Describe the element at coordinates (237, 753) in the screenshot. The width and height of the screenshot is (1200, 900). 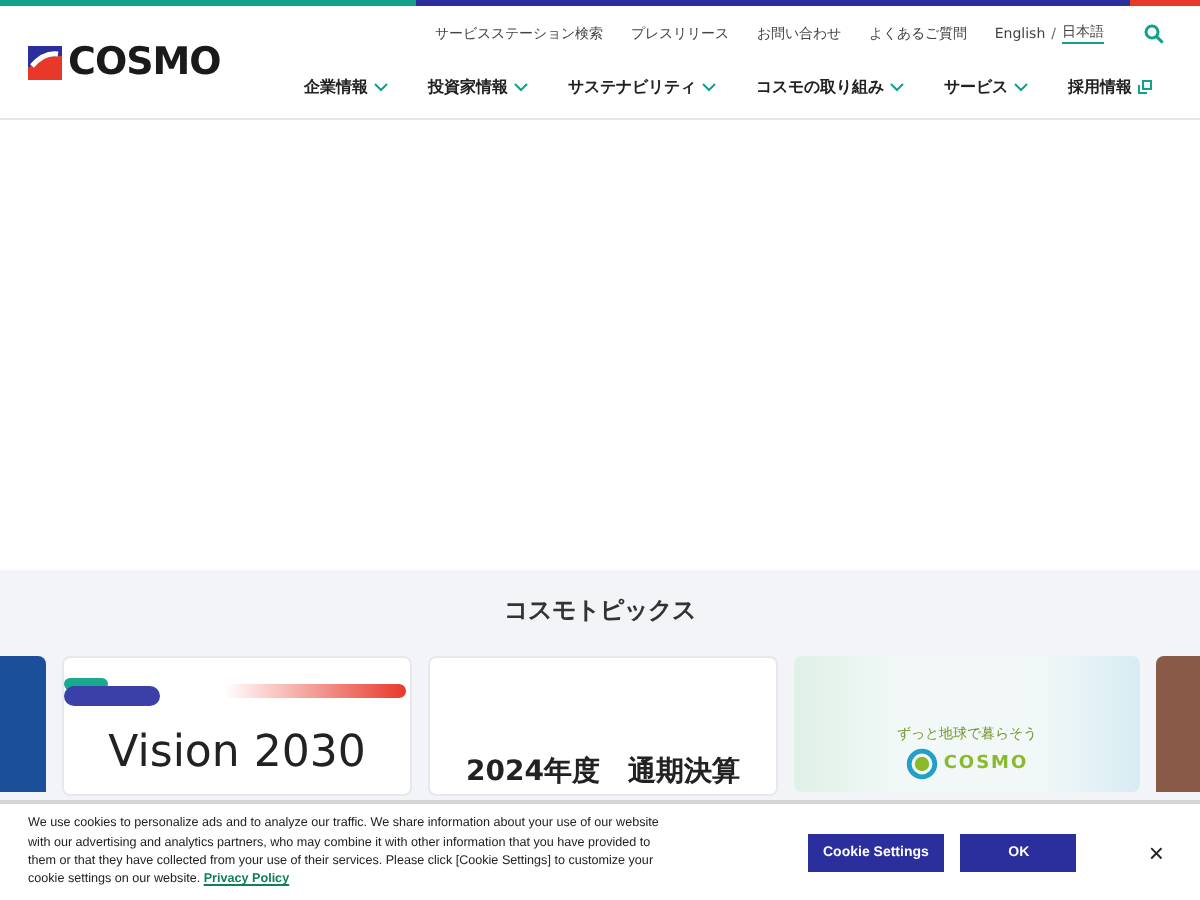
I see `card-title: Vision 2030` at that location.